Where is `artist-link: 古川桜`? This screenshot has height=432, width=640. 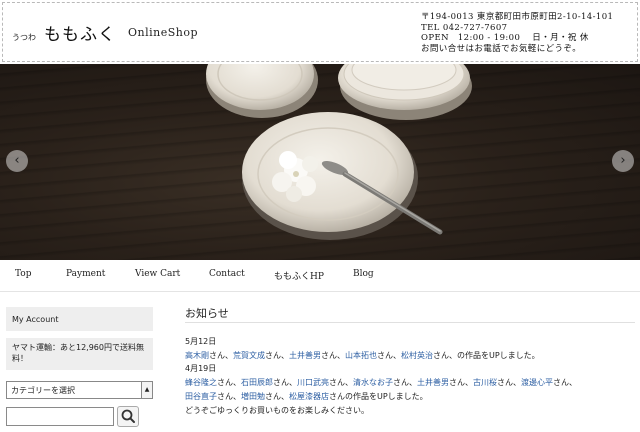
artist-link: 古川桜 is located at coordinates (485, 382).